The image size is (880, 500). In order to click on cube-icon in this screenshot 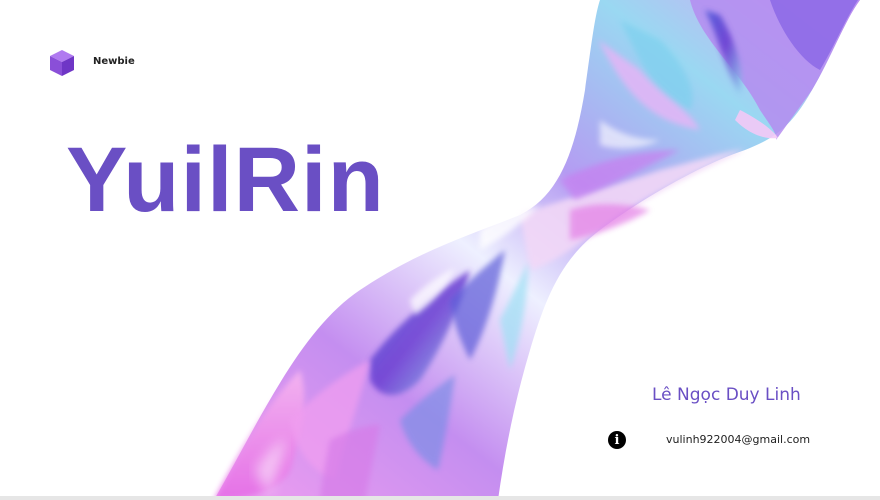, I will do `click(62, 63)`.